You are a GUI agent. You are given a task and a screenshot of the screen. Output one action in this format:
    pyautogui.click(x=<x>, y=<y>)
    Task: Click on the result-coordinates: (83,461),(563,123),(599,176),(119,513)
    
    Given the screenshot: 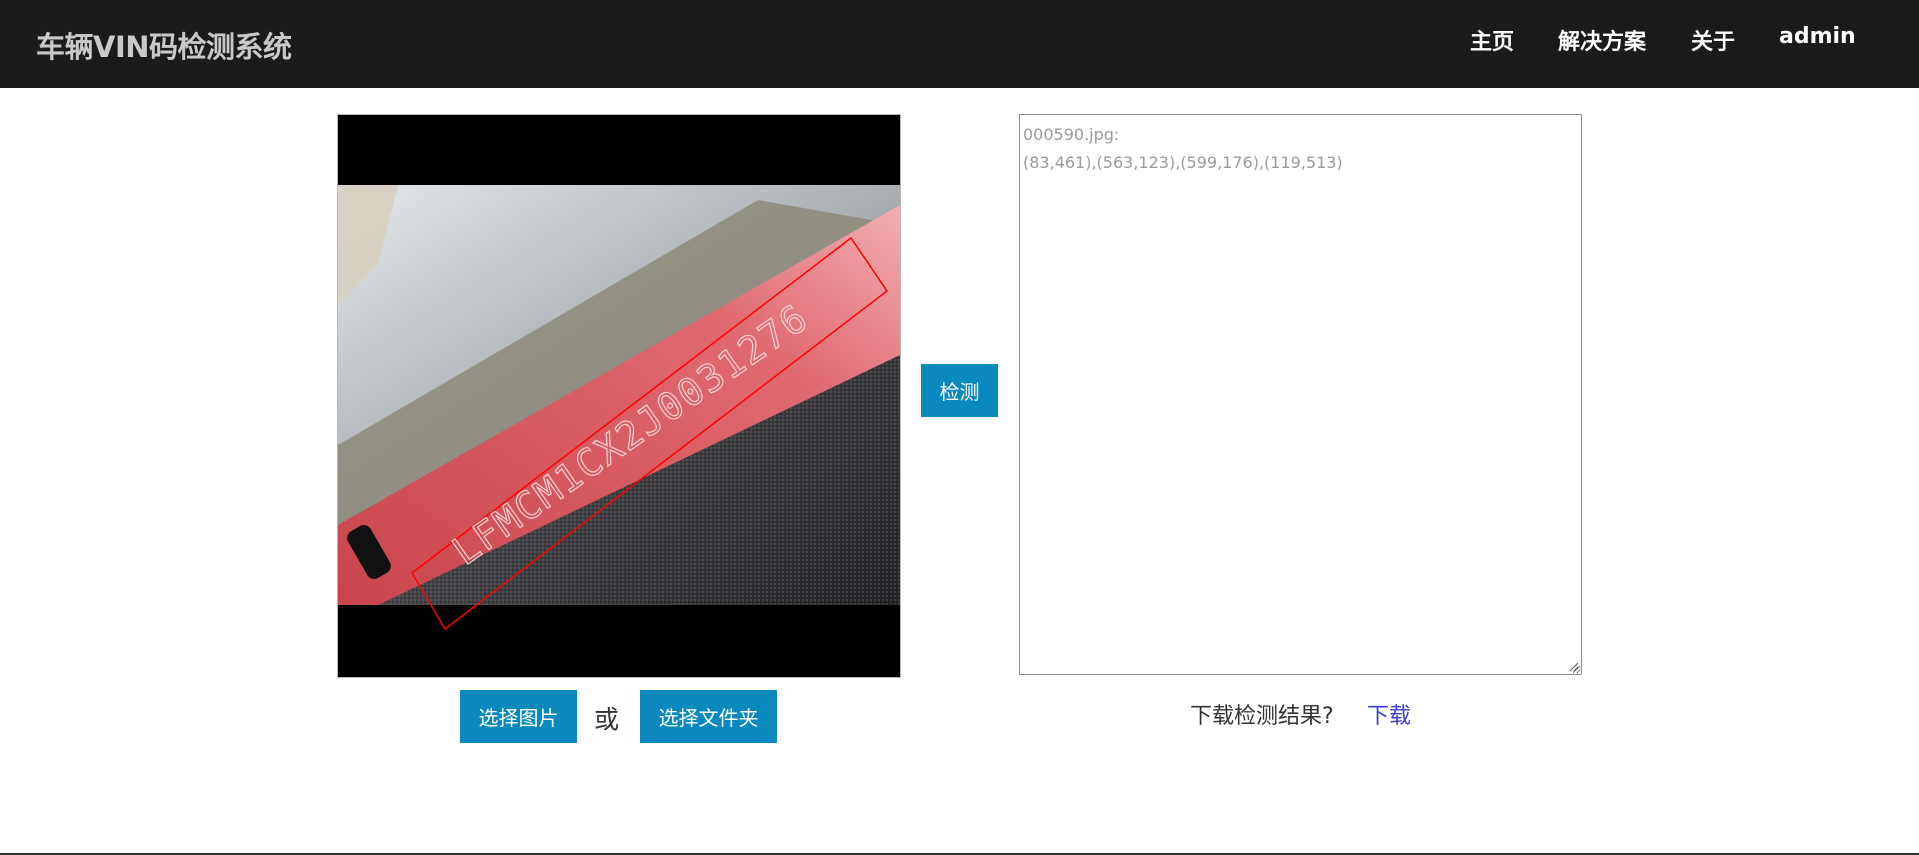 What is the action you would take?
    pyautogui.click(x=1183, y=162)
    